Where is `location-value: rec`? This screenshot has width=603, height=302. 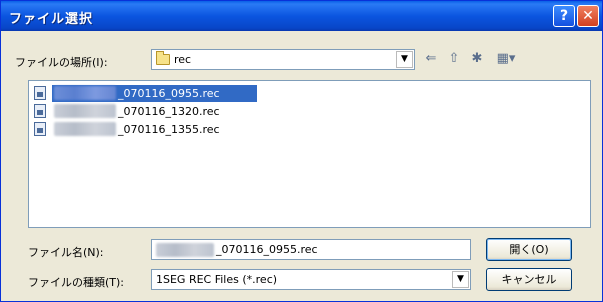 location-value: rec is located at coordinates (183, 59).